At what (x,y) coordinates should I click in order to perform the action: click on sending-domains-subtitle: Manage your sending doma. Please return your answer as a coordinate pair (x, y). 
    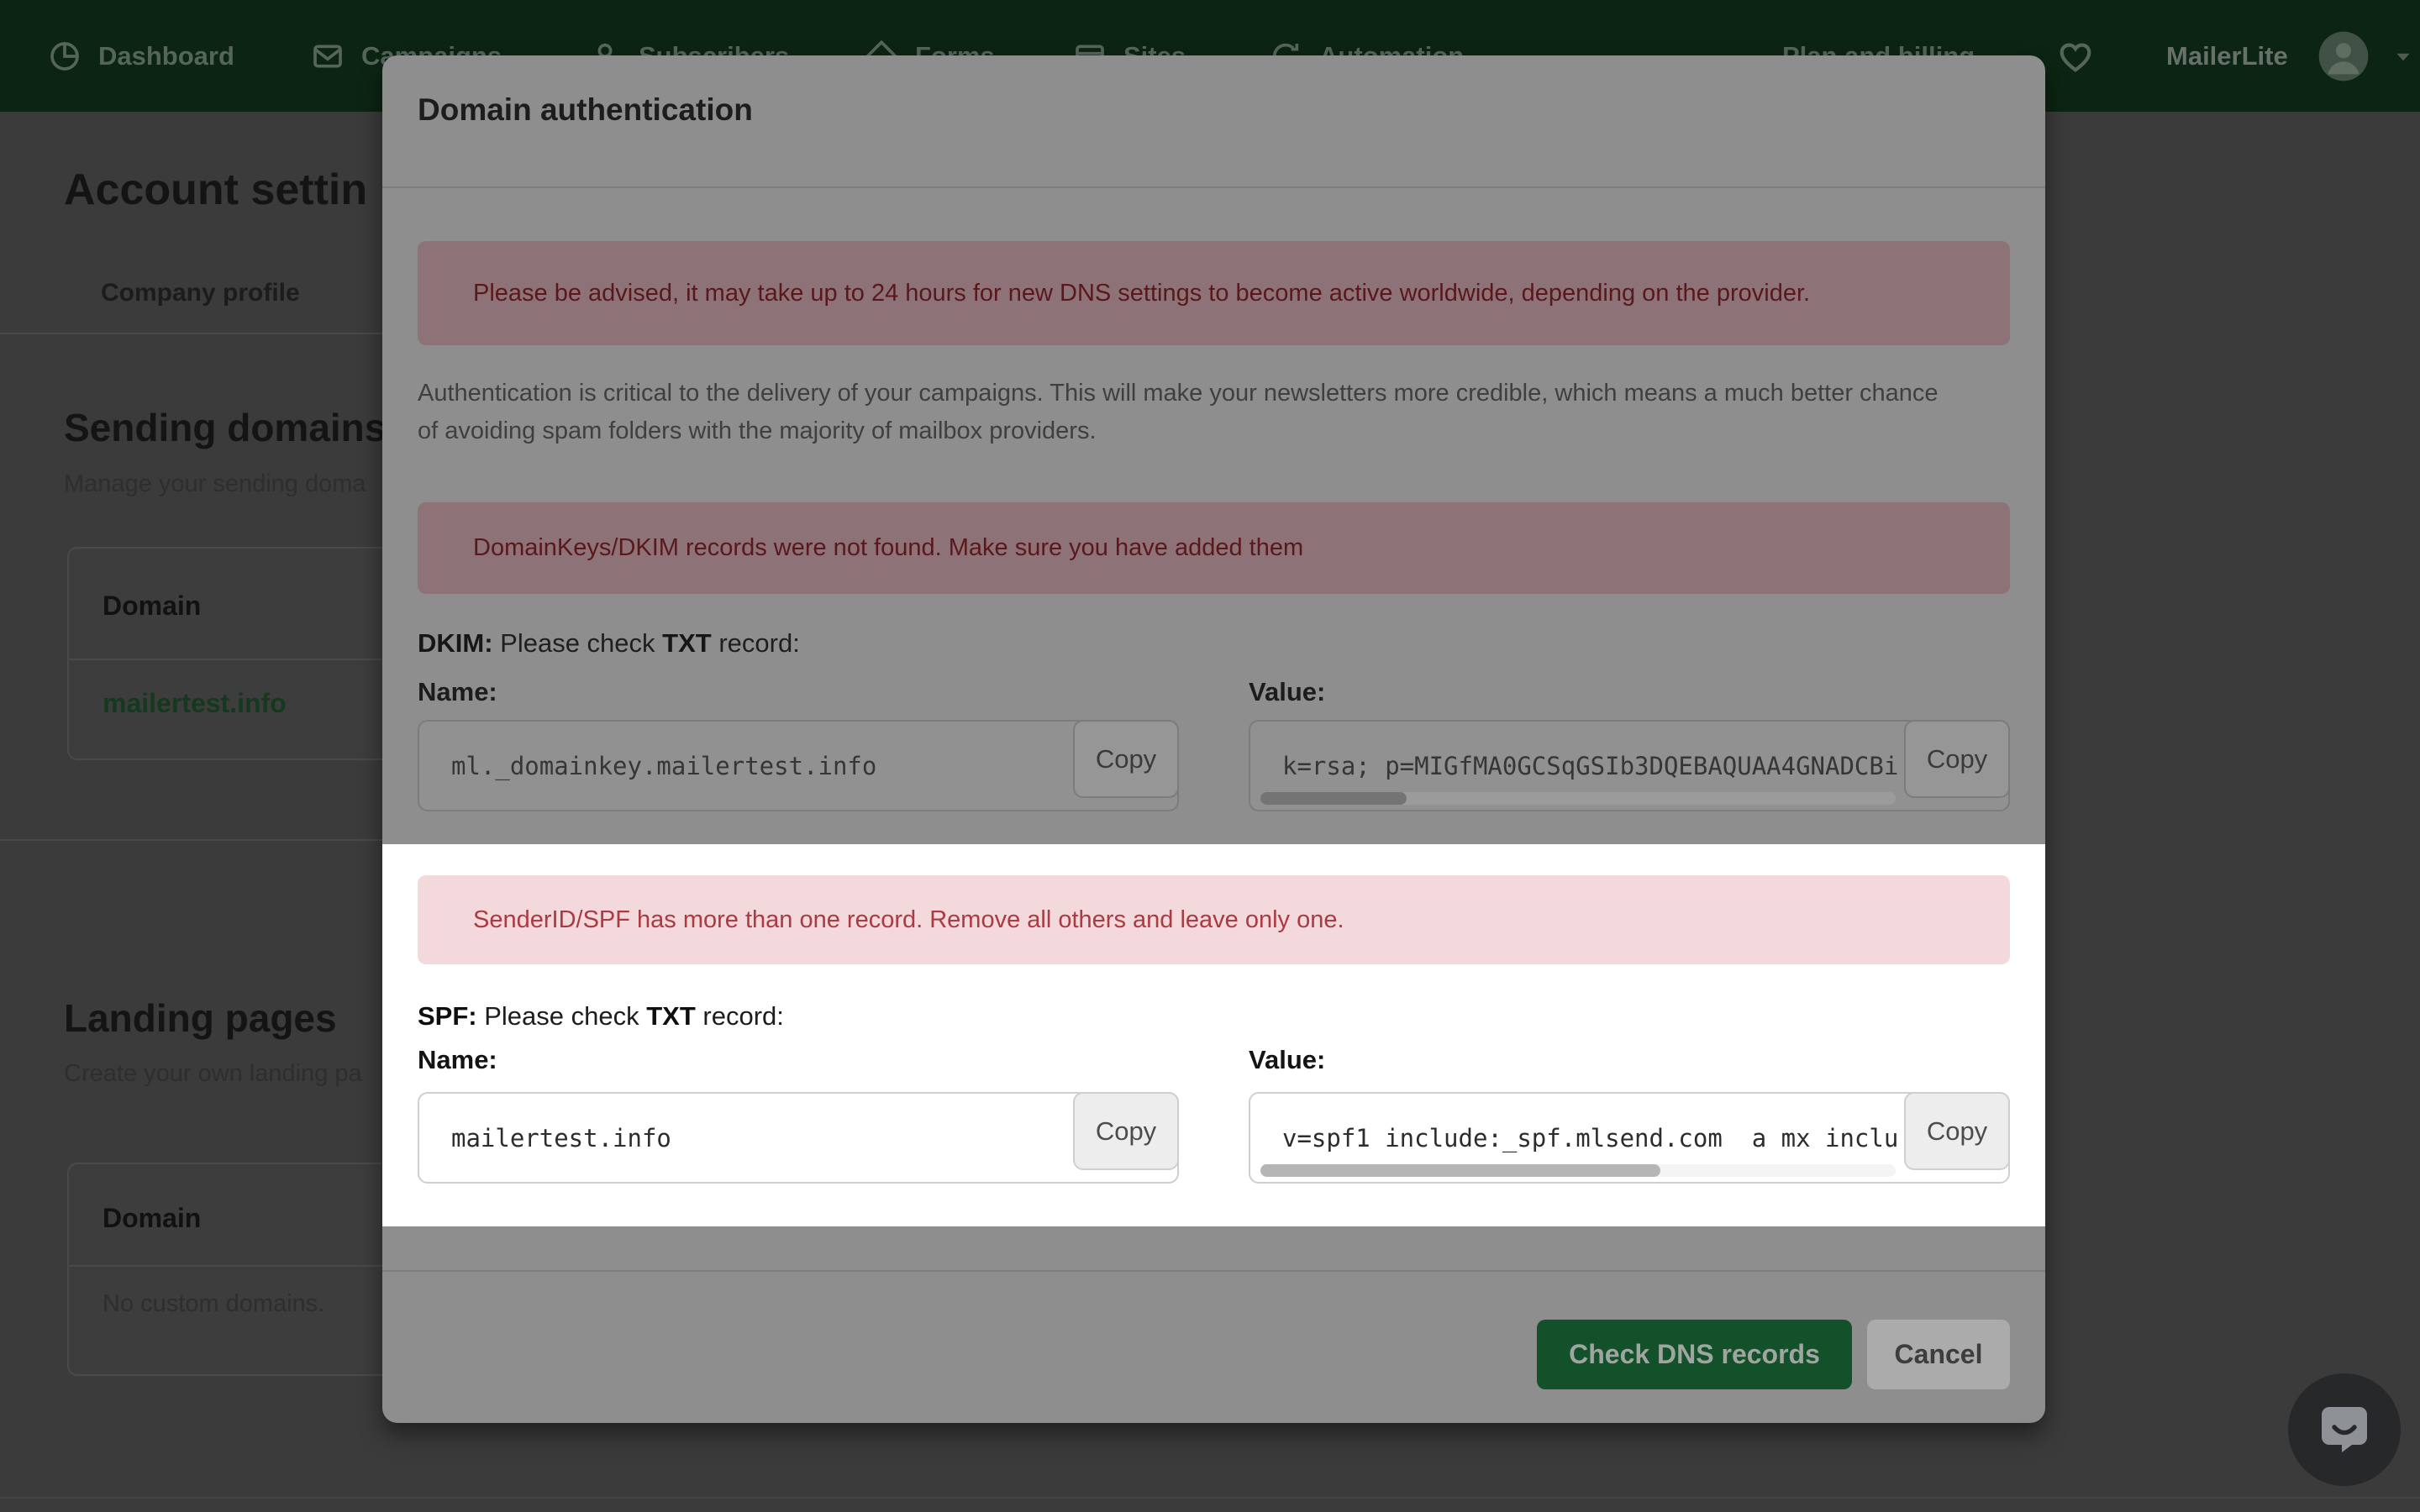
    Looking at the image, I should click on (215, 483).